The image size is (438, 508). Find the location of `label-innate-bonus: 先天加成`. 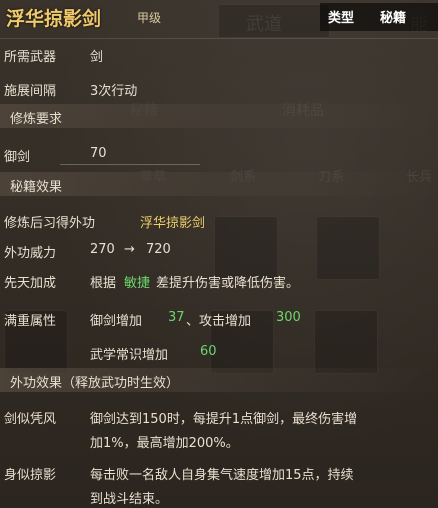

label-innate-bonus: 先天加成 is located at coordinates (30, 283).